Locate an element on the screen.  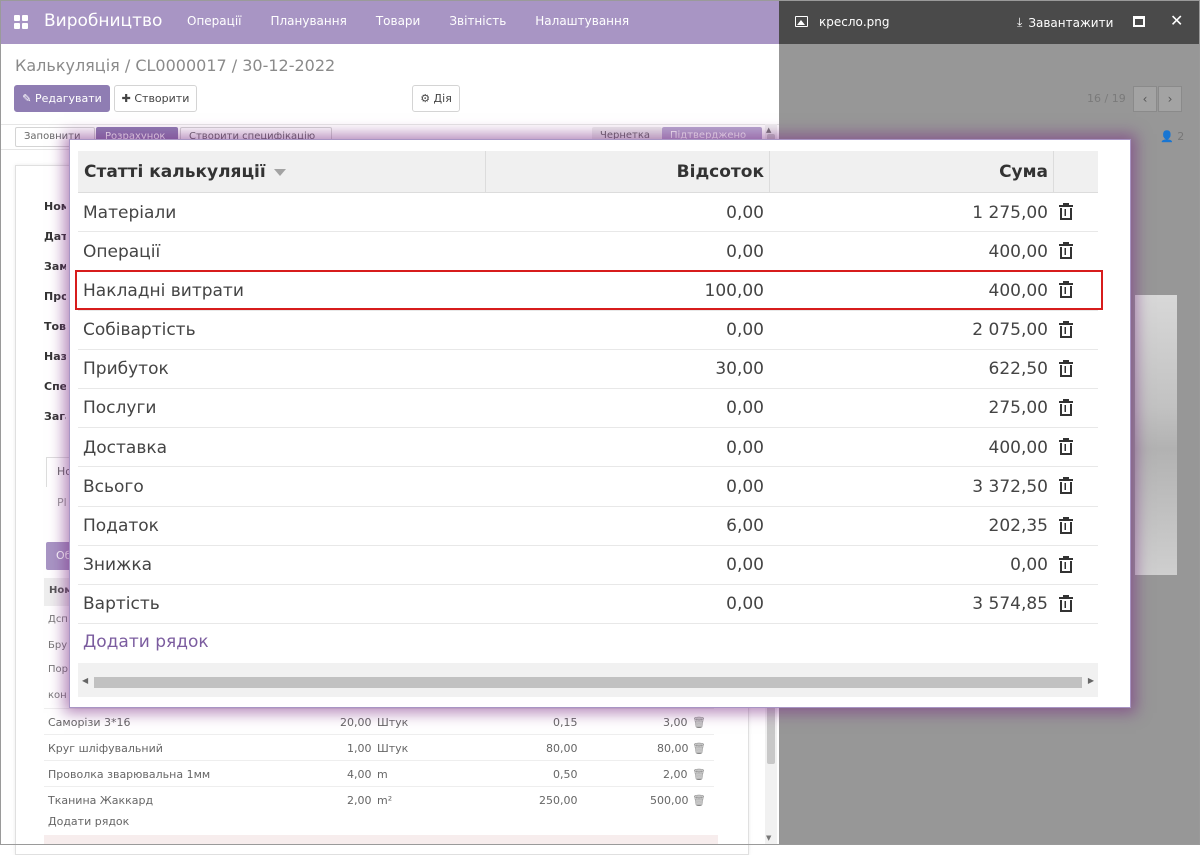
table-row: Операції 0,00 400,00 is located at coordinates (588, 252).